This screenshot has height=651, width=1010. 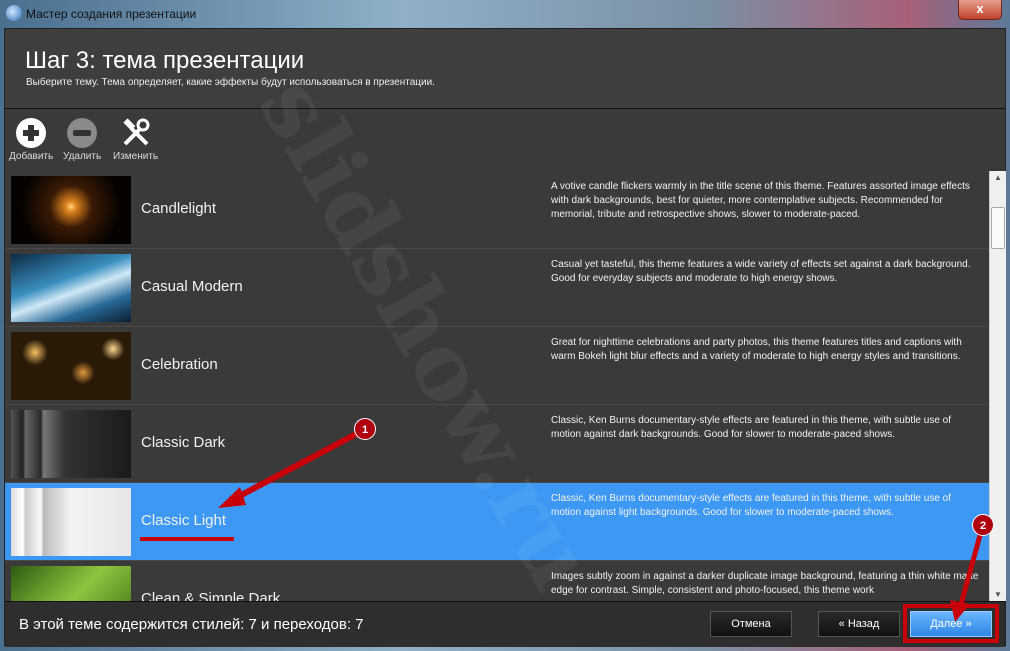 What do you see at coordinates (951, 623) in the screenshot?
I see `next-highlight-box` at bounding box center [951, 623].